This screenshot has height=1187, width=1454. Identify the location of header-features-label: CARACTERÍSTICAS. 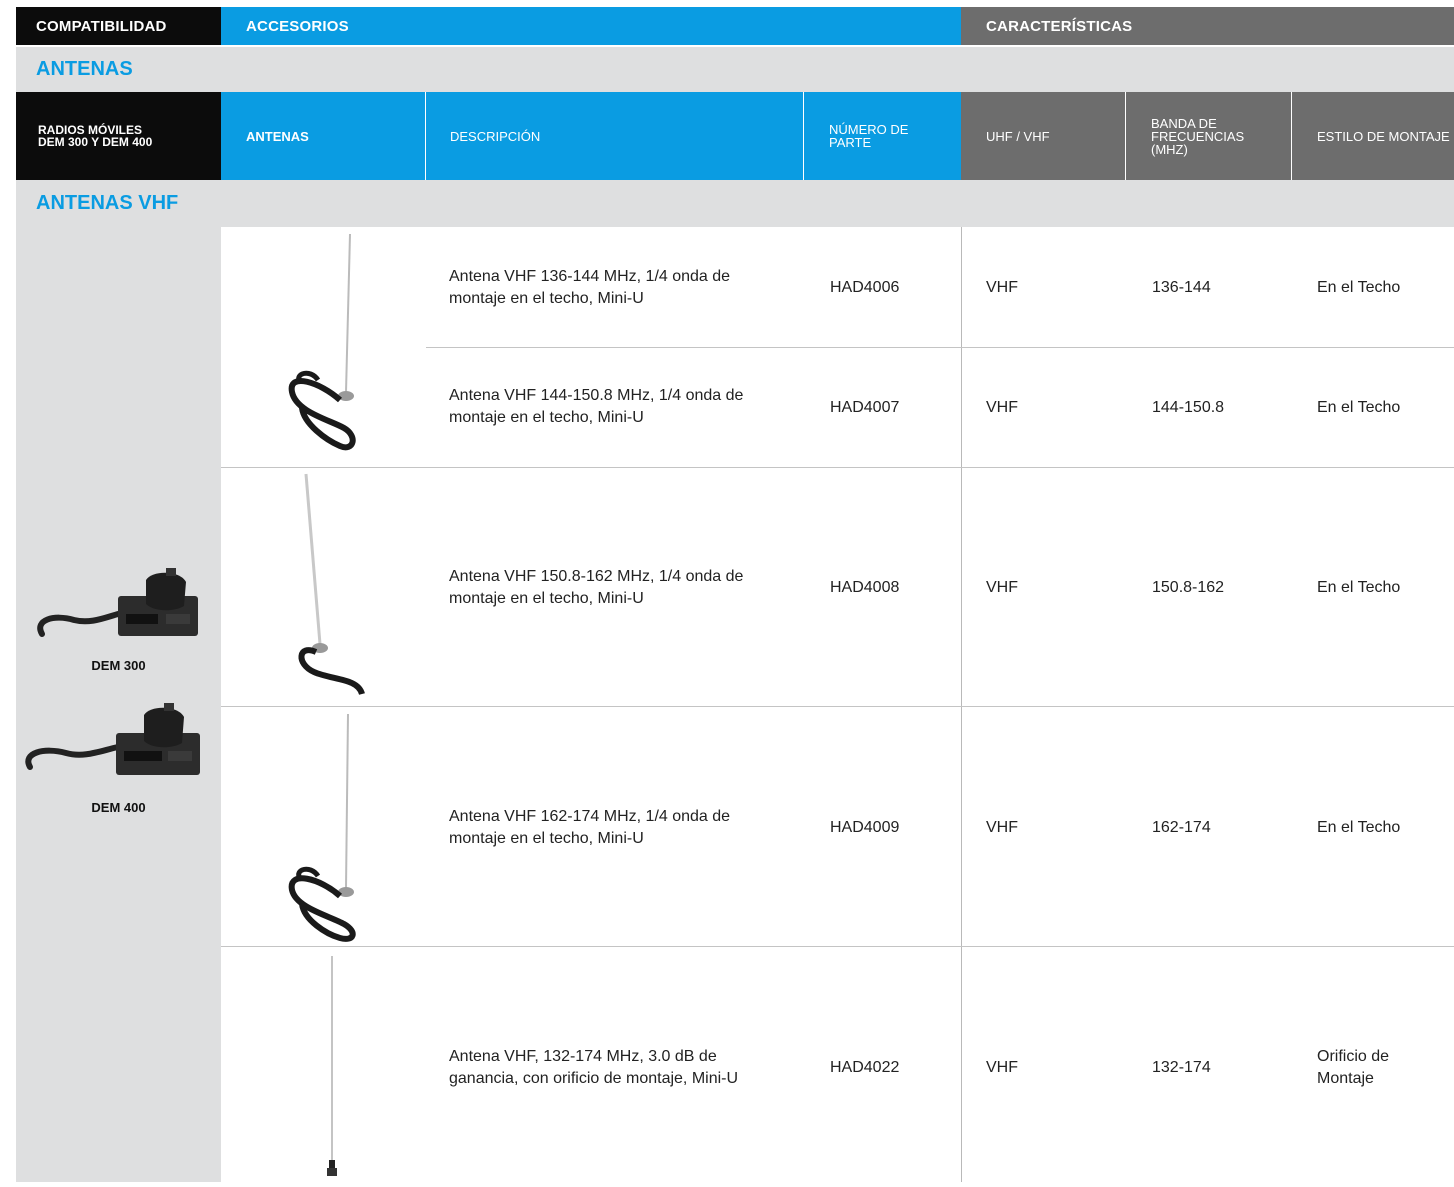
(1059, 26).